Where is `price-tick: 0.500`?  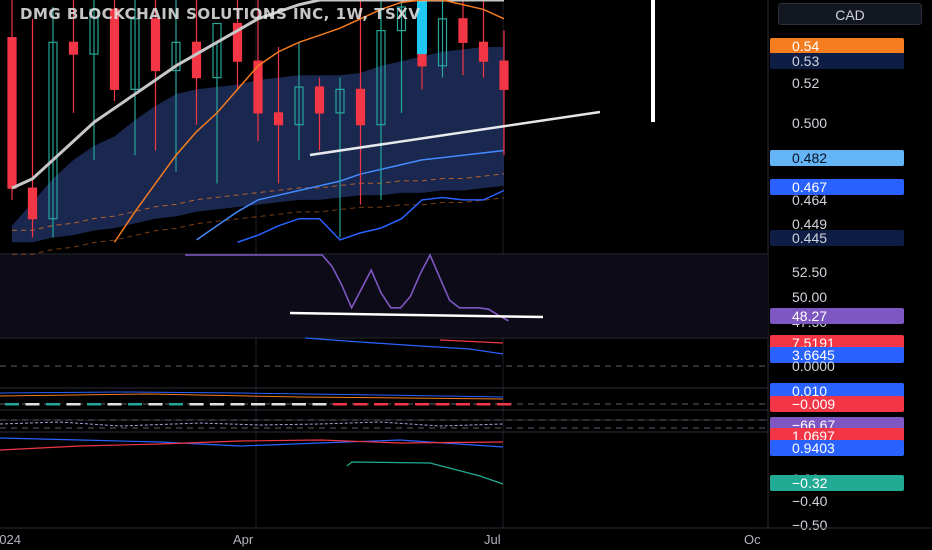
price-tick: 0.500 is located at coordinates (809, 123).